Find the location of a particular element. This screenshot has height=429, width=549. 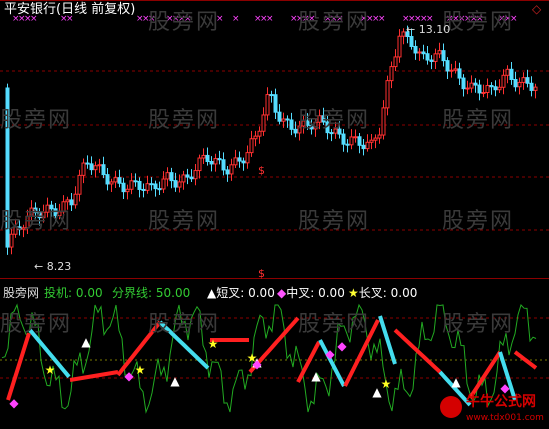

short-cross-name: 短叉: is located at coordinates (230, 293).